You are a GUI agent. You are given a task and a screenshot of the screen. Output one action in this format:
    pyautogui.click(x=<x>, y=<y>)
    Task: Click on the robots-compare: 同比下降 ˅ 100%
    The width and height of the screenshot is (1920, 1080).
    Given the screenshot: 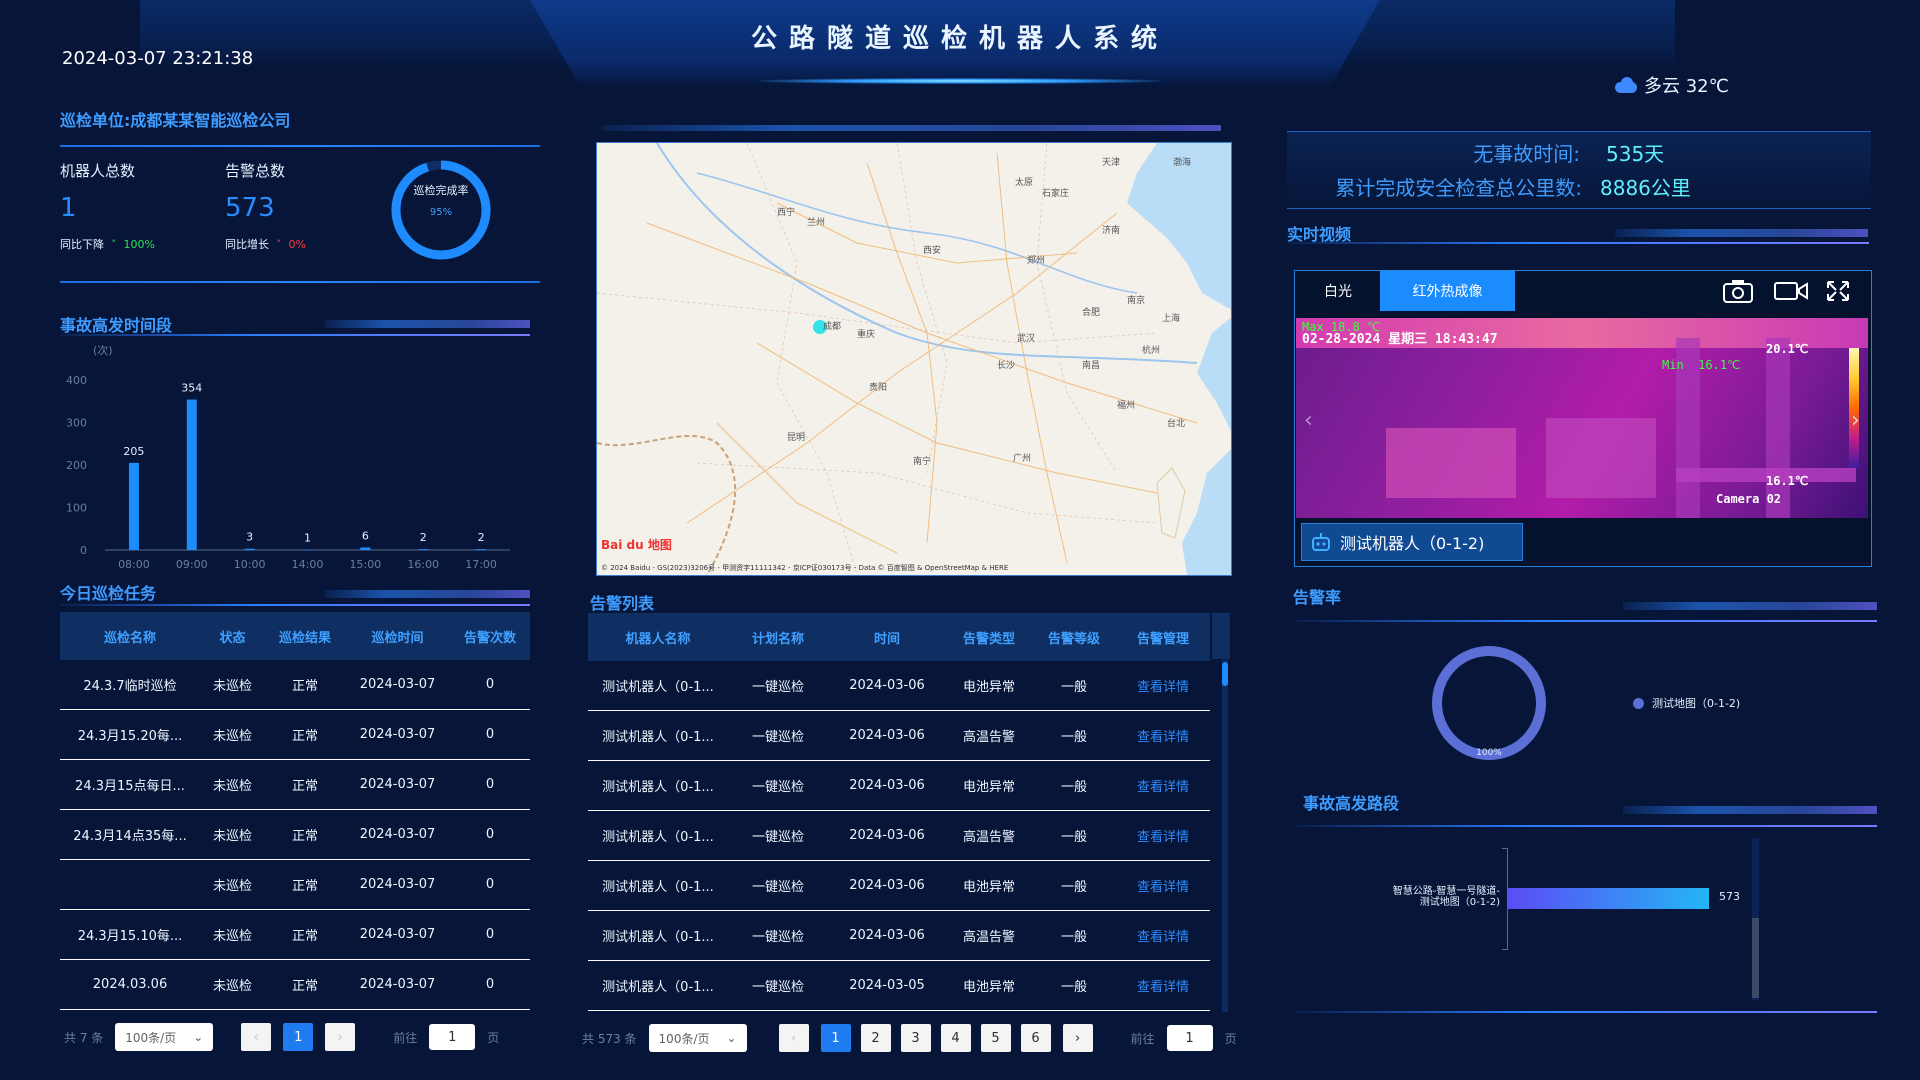 What is the action you would take?
    pyautogui.click(x=107, y=244)
    